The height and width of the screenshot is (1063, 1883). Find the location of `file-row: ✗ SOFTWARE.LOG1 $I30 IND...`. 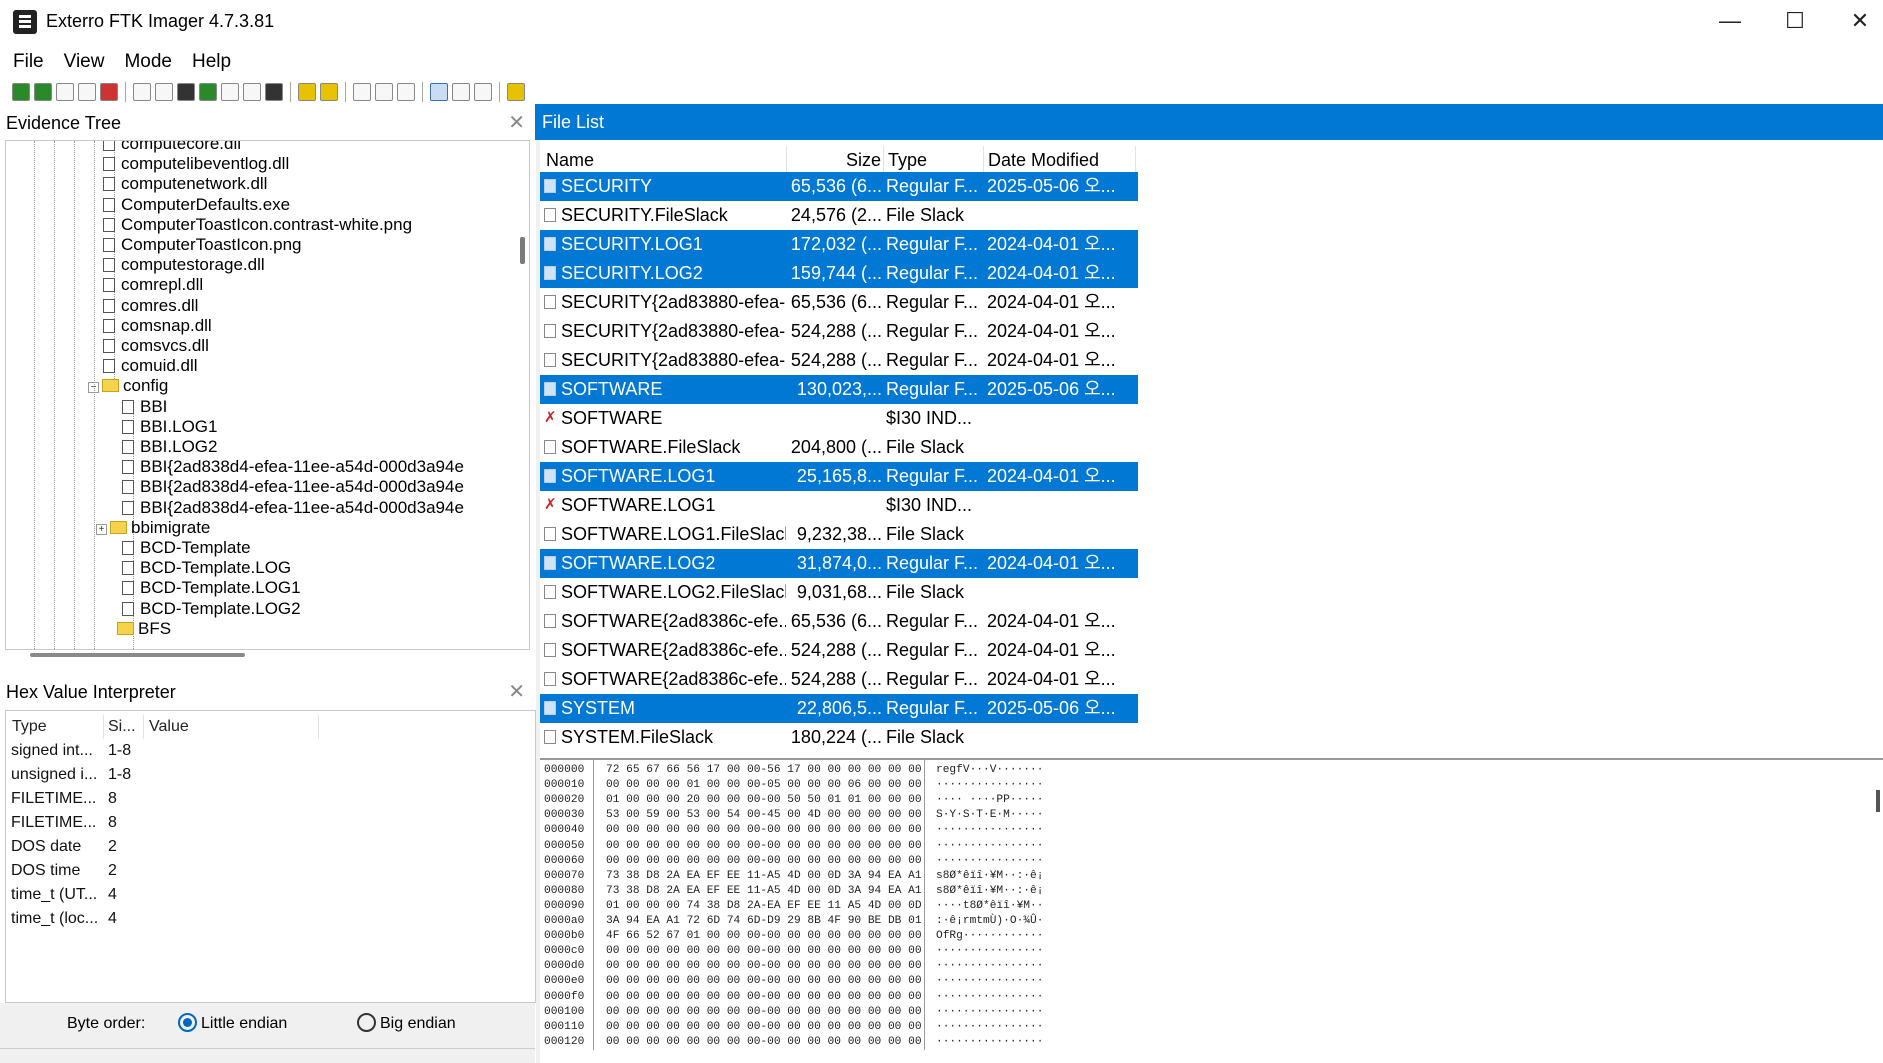

file-row: ✗ SOFTWARE.LOG1 $I30 IND... is located at coordinates (839, 505).